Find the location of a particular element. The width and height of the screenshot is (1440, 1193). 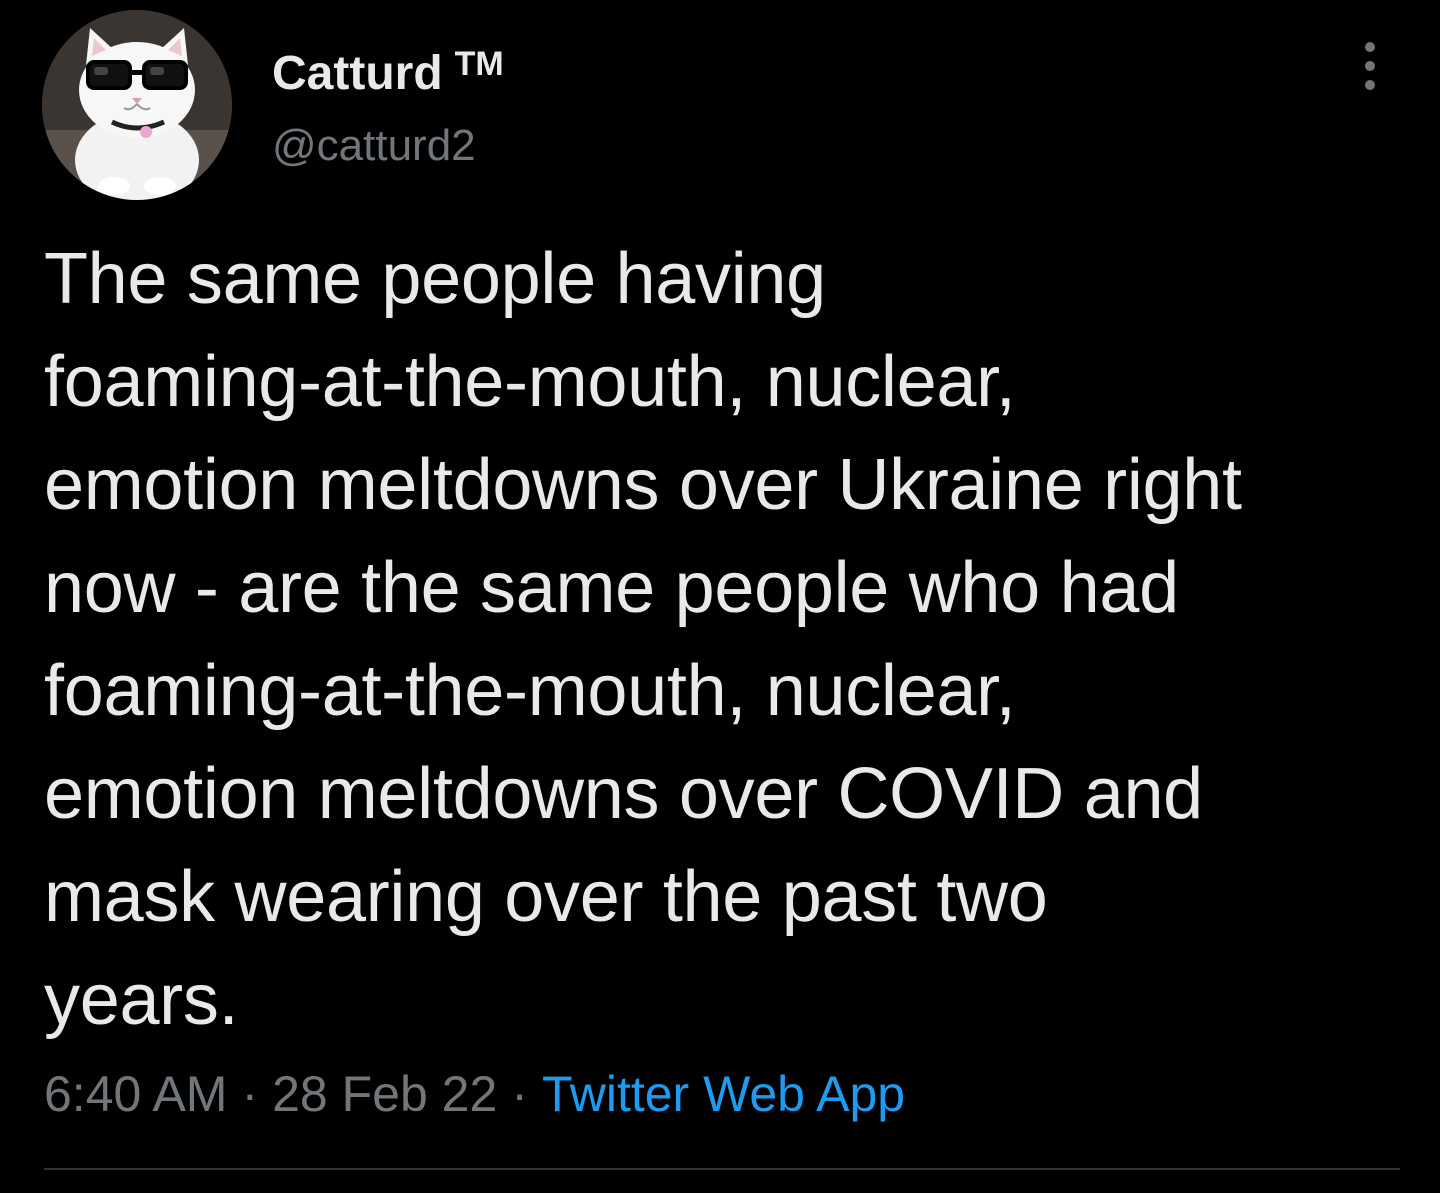

more-options-button is located at coordinates (1370, 66).